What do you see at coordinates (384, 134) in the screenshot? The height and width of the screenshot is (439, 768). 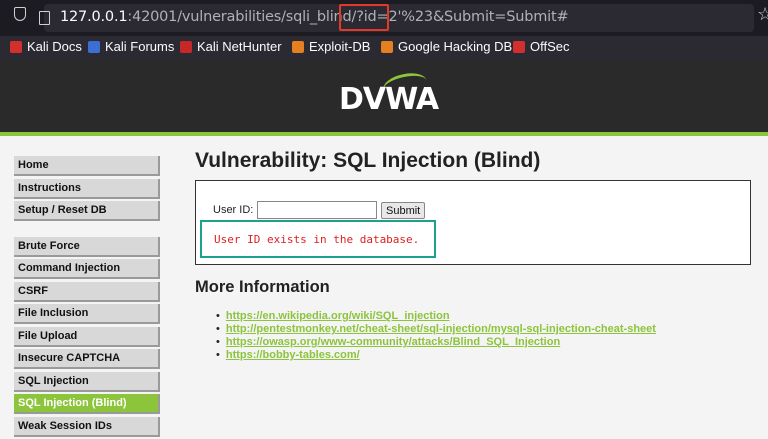 I see `header-divider` at bounding box center [384, 134].